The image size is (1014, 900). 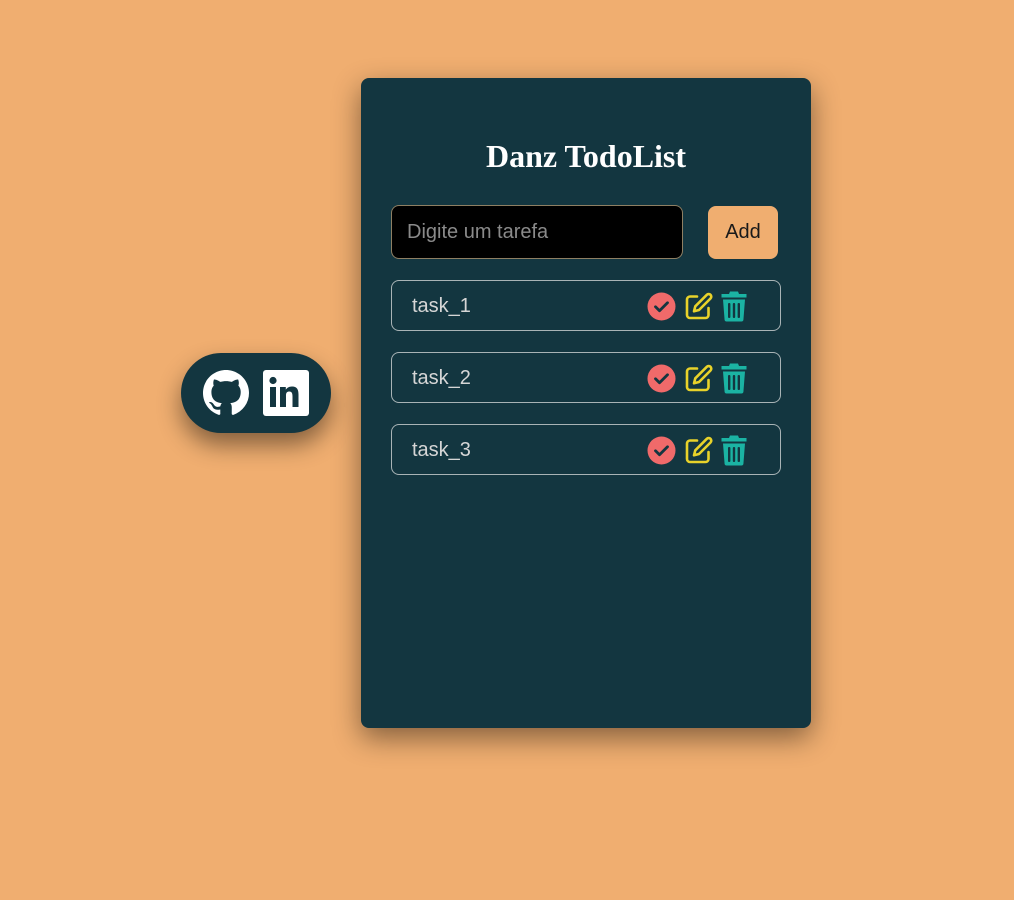 I want to click on linkedin-link, so click(x=286, y=393).